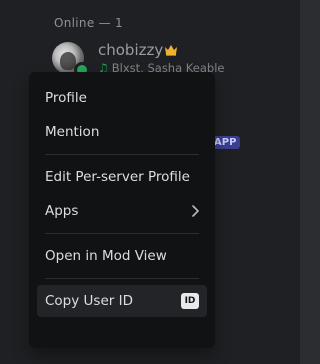 Image resolution: width=320 pixels, height=364 pixels. What do you see at coordinates (117, 177) in the screenshot?
I see `menu-item-label: Edit Per-server Profile` at bounding box center [117, 177].